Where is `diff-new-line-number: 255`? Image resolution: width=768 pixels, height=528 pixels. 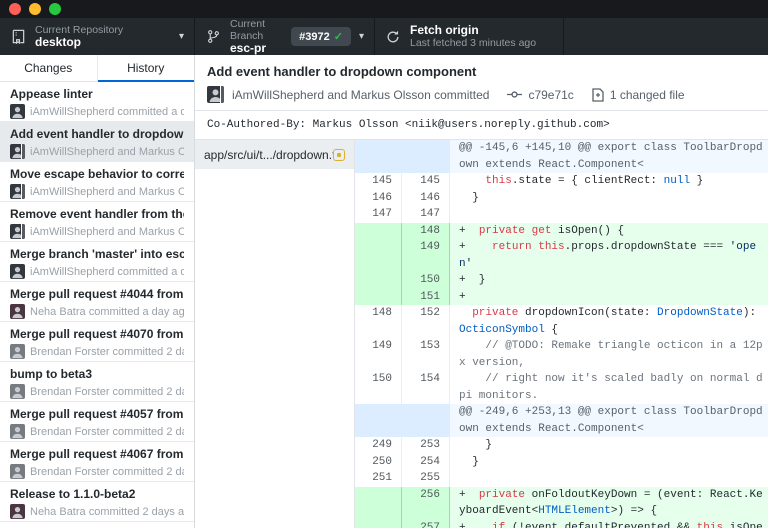
diff-new-line-number: 255 is located at coordinates (426, 478).